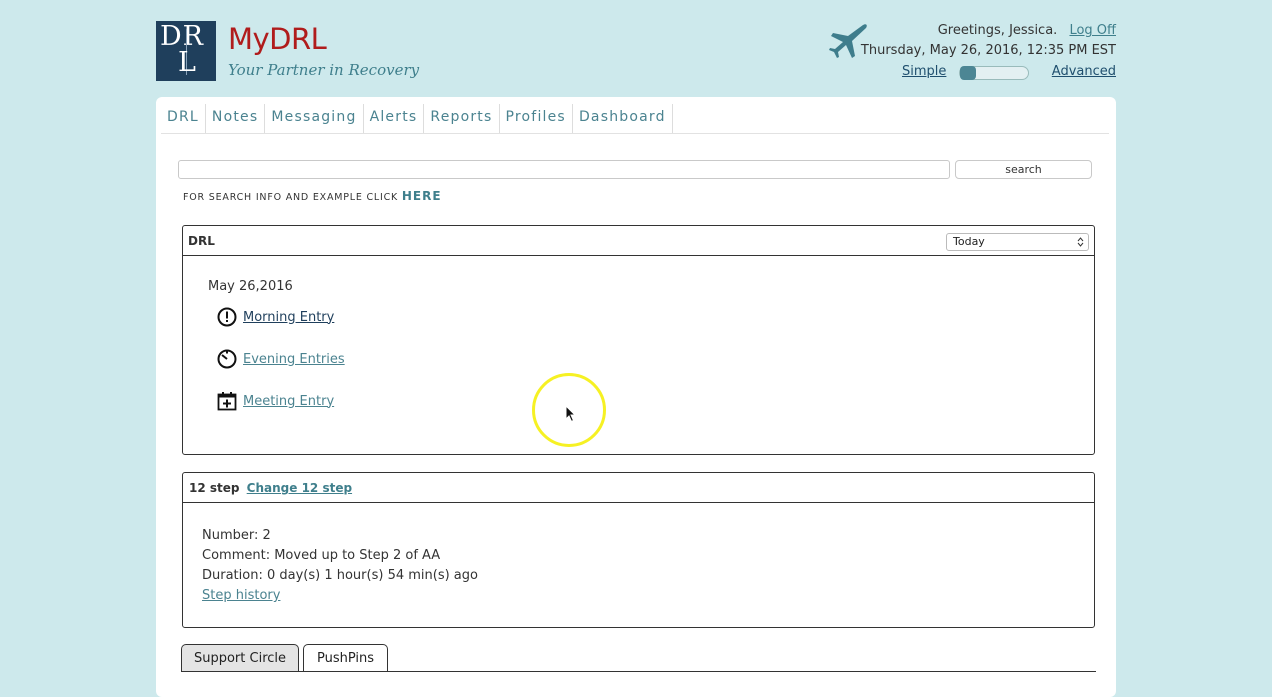 The width and height of the screenshot is (1272, 697). I want to click on mouse-pointer-icon, so click(571, 414).